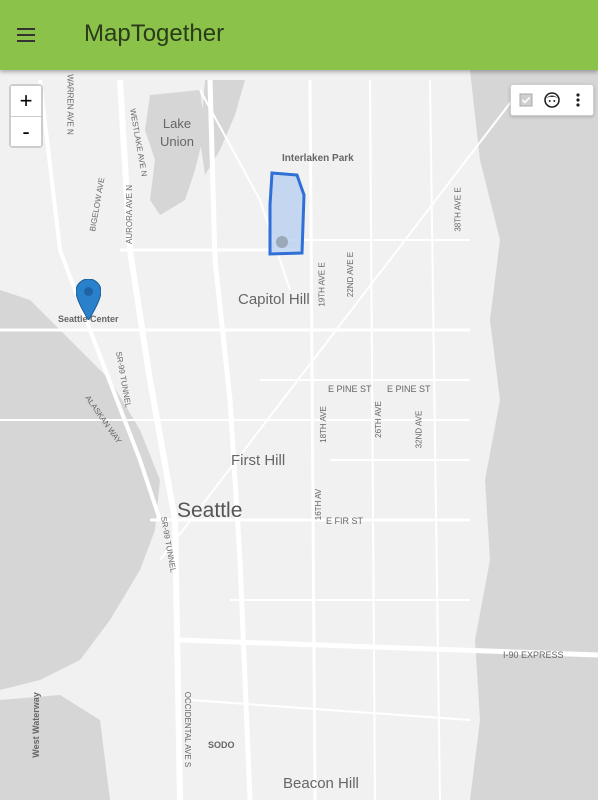 The width and height of the screenshot is (598, 800). What do you see at coordinates (319, 504) in the screenshot?
I see `label-16th-av: 16TH AV` at bounding box center [319, 504].